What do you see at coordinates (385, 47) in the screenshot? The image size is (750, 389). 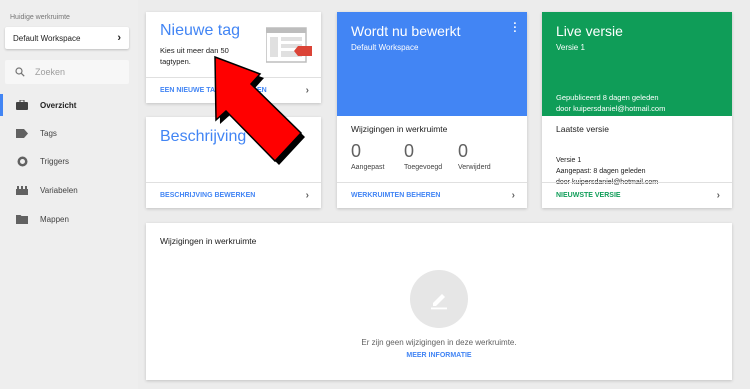 I see `editing-workspace: Default Workspace` at bounding box center [385, 47].